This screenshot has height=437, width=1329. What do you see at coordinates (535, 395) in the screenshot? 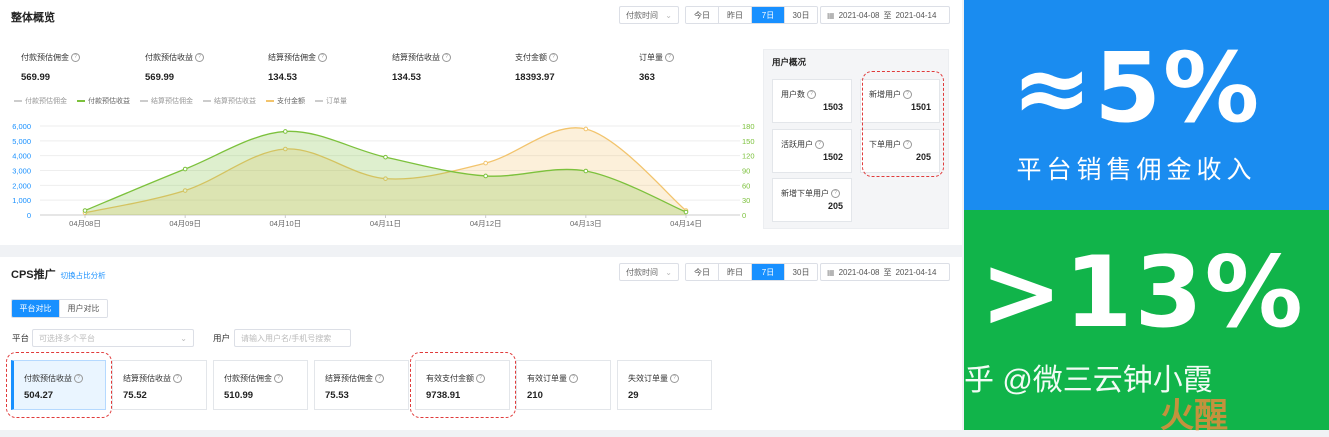
I see `card-value: 210` at bounding box center [535, 395].